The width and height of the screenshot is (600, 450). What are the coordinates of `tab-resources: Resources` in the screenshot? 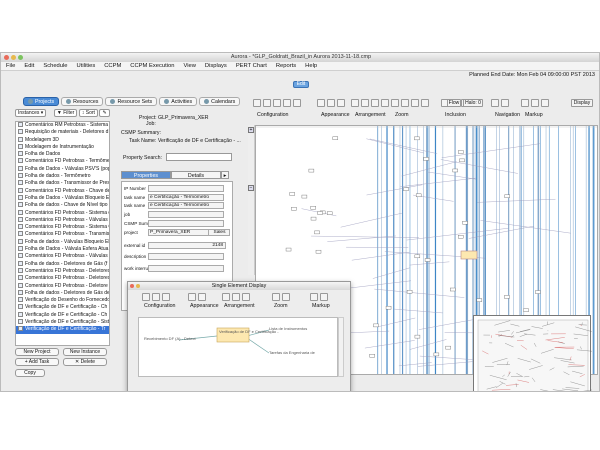 It's located at (82, 101).